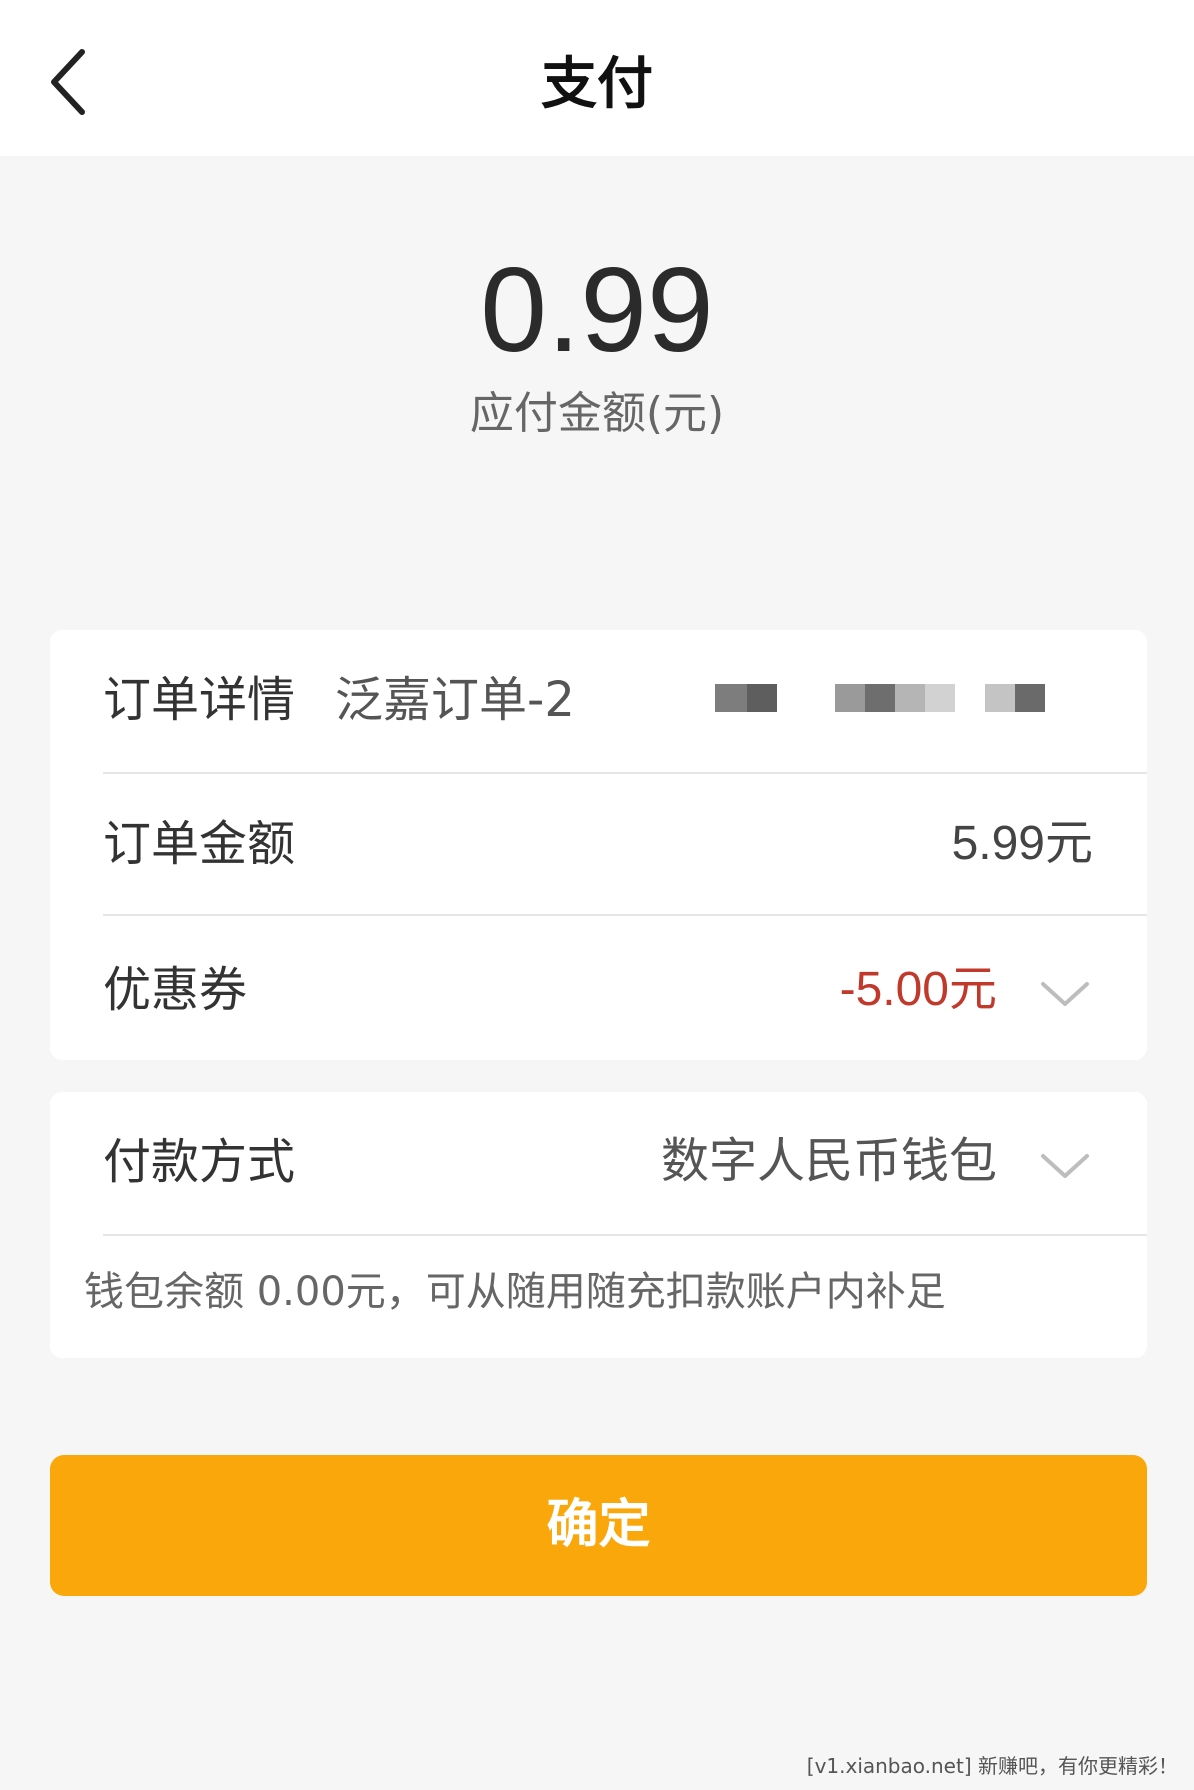 This screenshot has height=1790, width=1194. I want to click on order-detail-label: 订单详情, so click(199, 700).